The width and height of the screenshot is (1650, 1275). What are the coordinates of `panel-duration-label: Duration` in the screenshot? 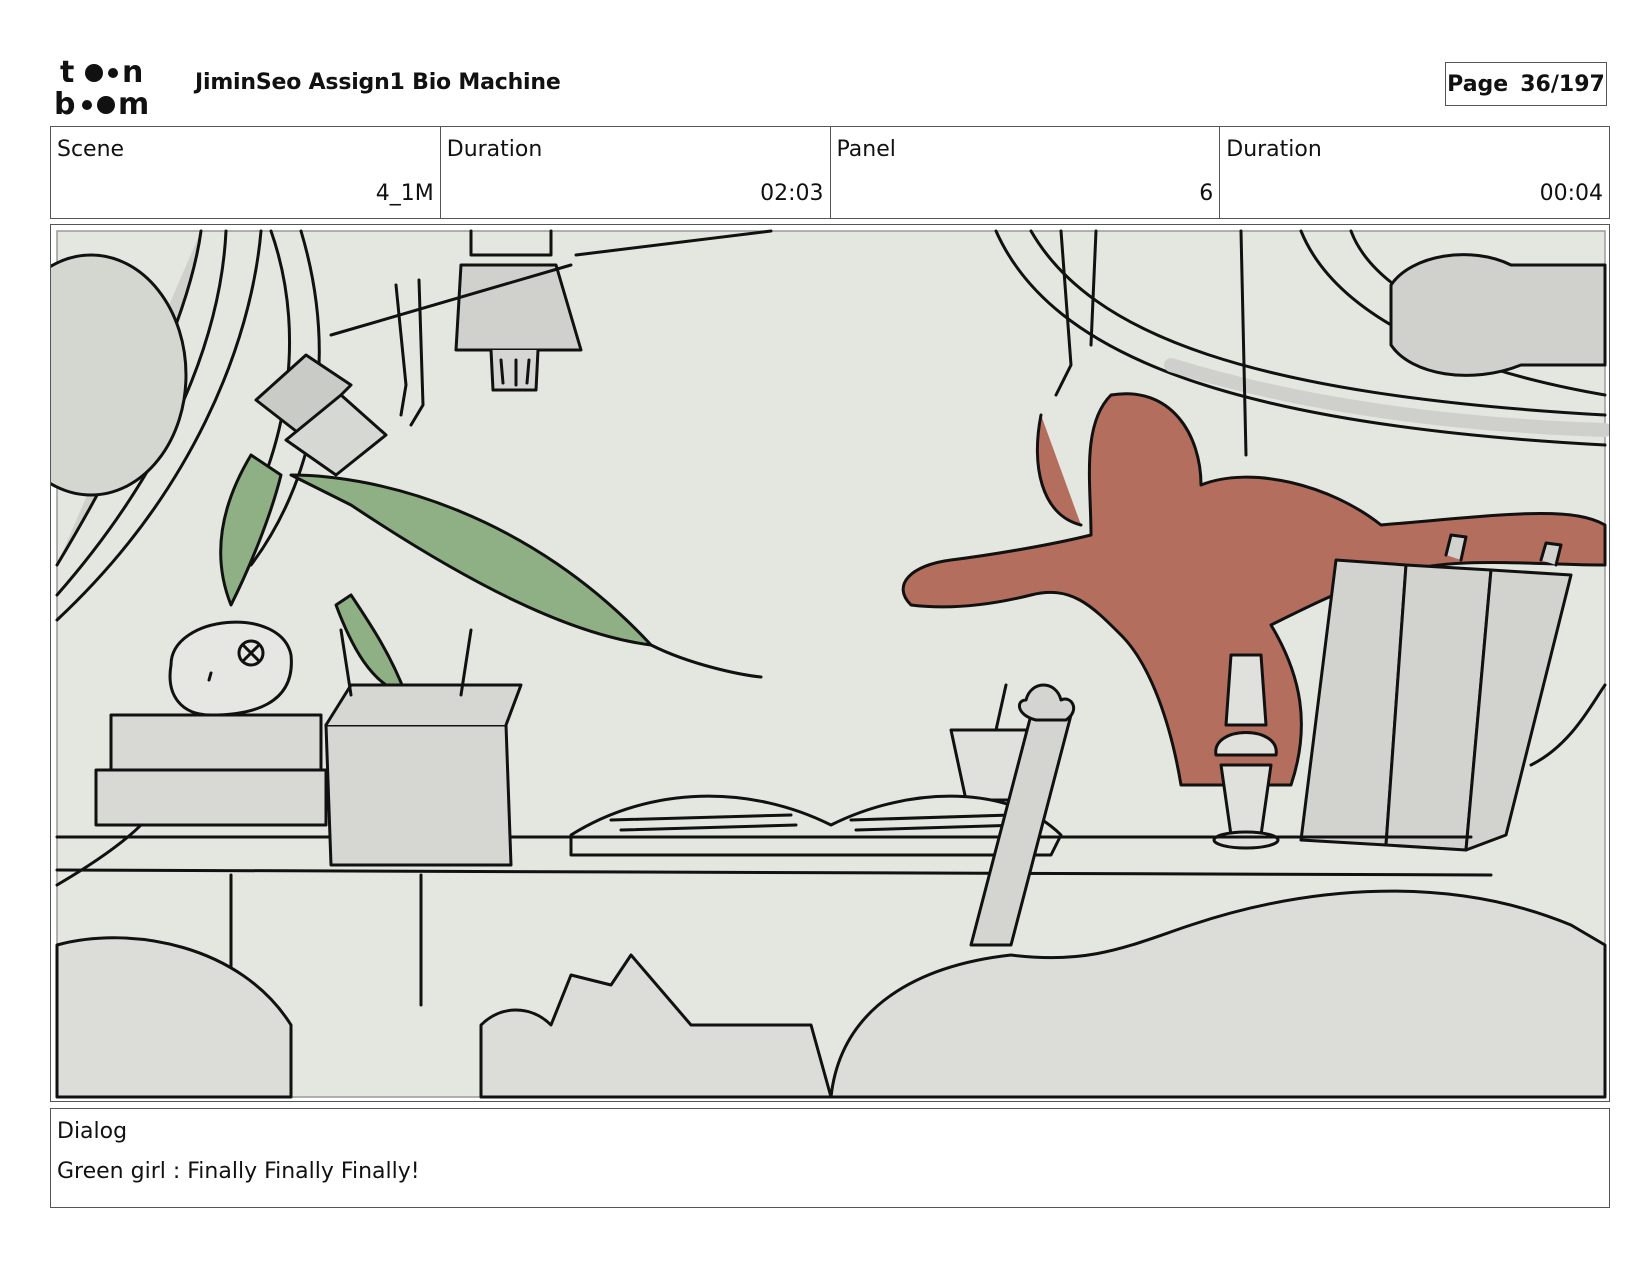 It's located at (1274, 149).